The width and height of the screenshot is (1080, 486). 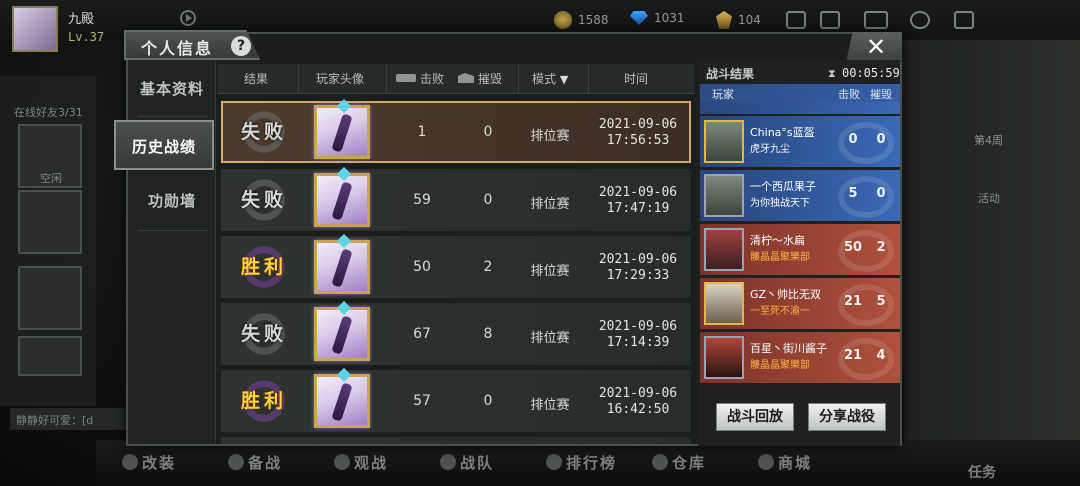 I want to click on nav-prepare: 备战, so click(x=255, y=462).